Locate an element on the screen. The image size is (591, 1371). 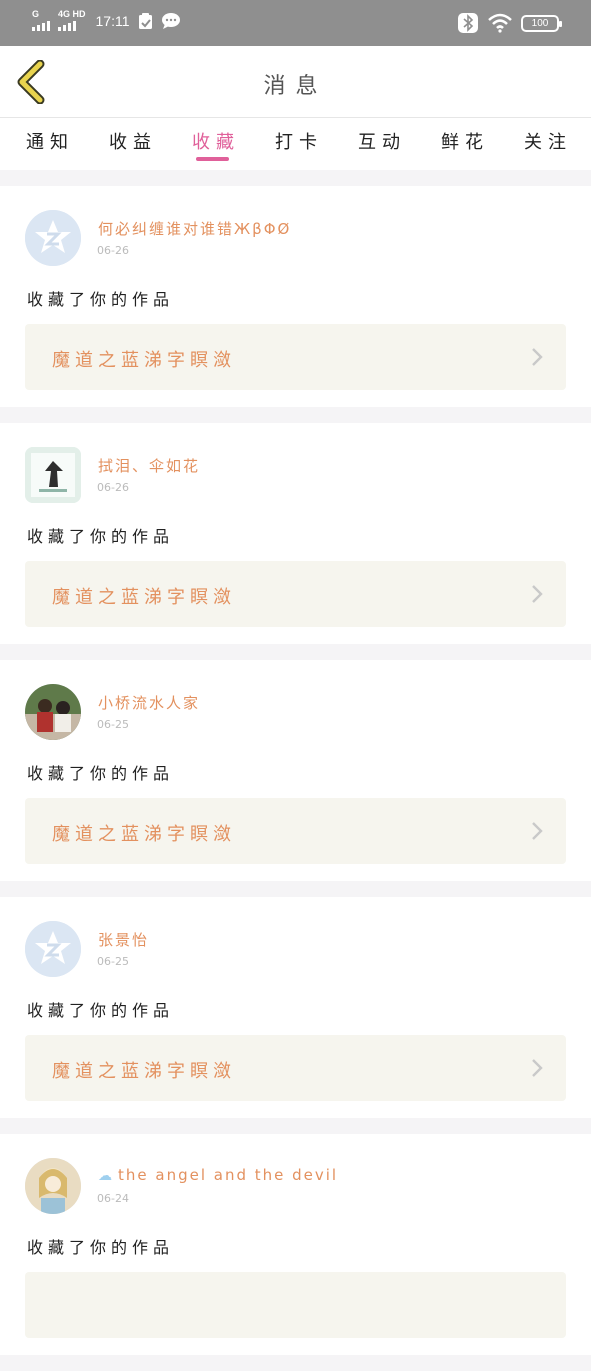
signal-1-label: G is located at coordinates (36, 14).